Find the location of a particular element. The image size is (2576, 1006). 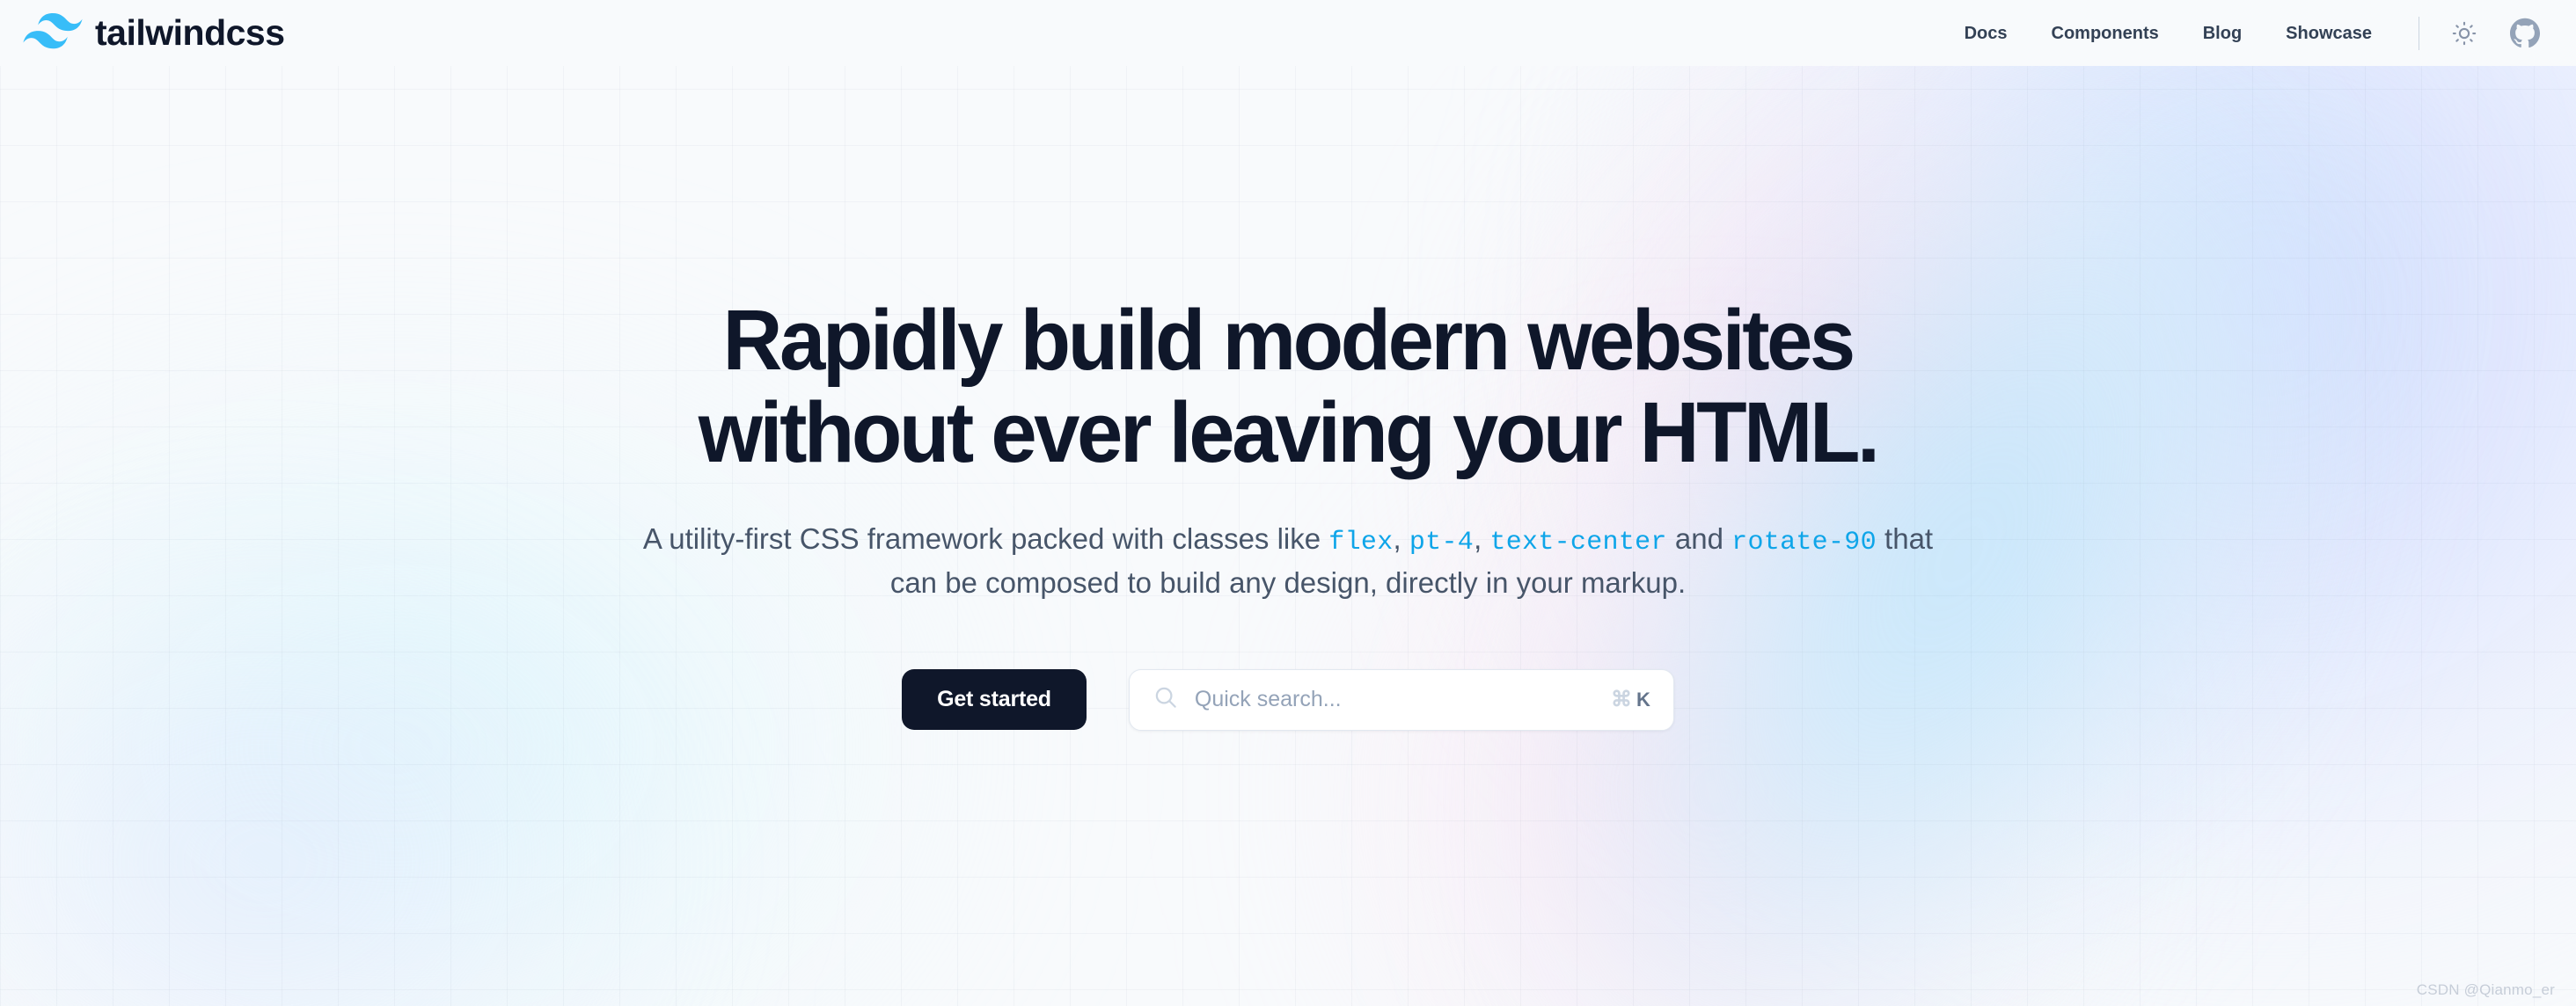

search-input is located at coordinates (1402, 700).